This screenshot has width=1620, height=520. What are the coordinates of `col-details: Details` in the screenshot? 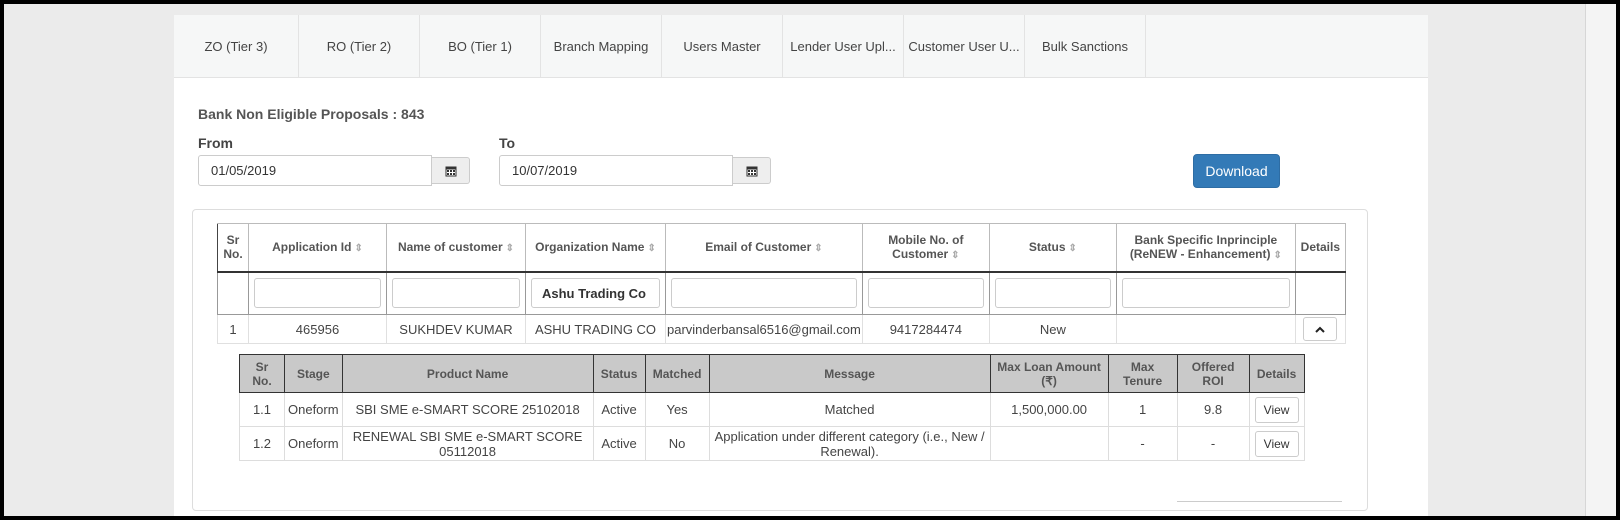 It's located at (1320, 248).